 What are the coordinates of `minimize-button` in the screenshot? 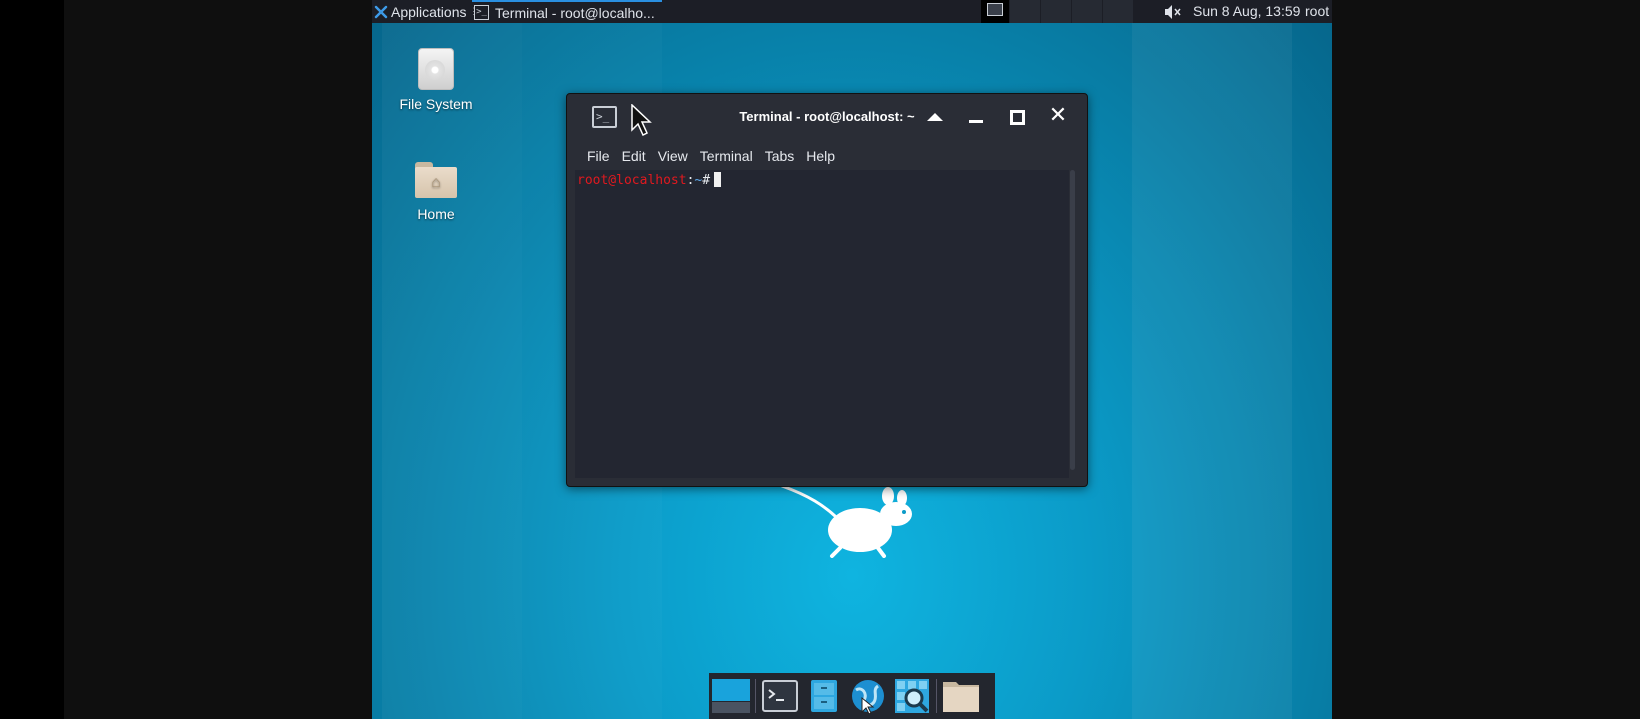 It's located at (976, 117).